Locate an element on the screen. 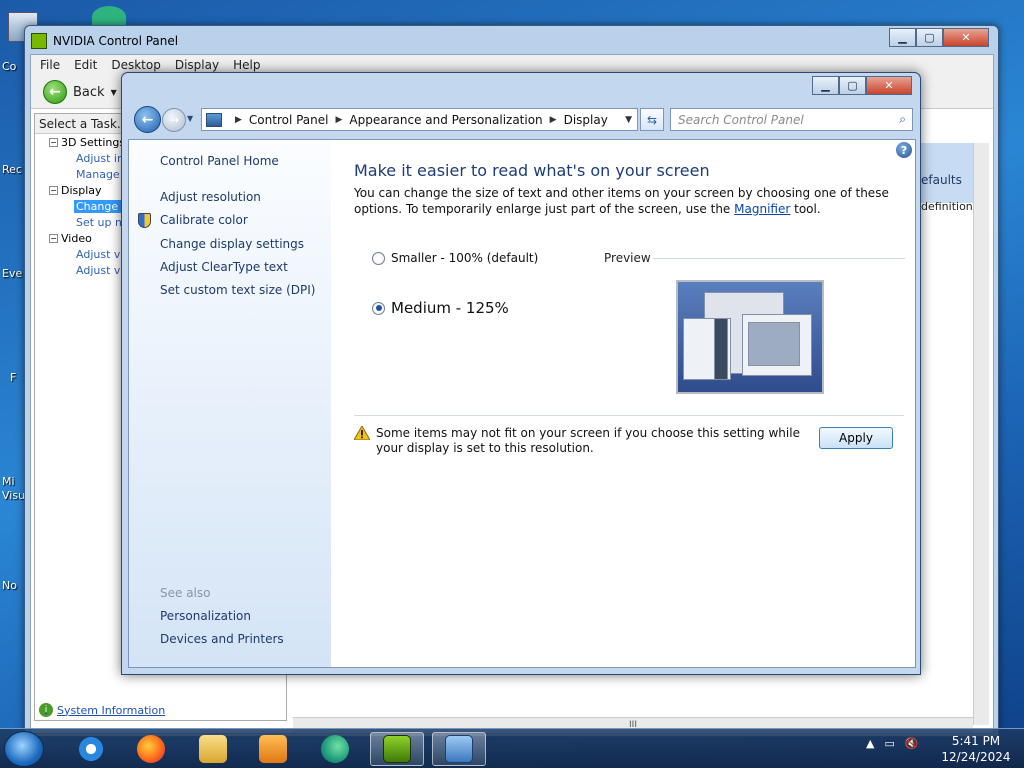  breadcrumb-display: Display is located at coordinates (586, 120).